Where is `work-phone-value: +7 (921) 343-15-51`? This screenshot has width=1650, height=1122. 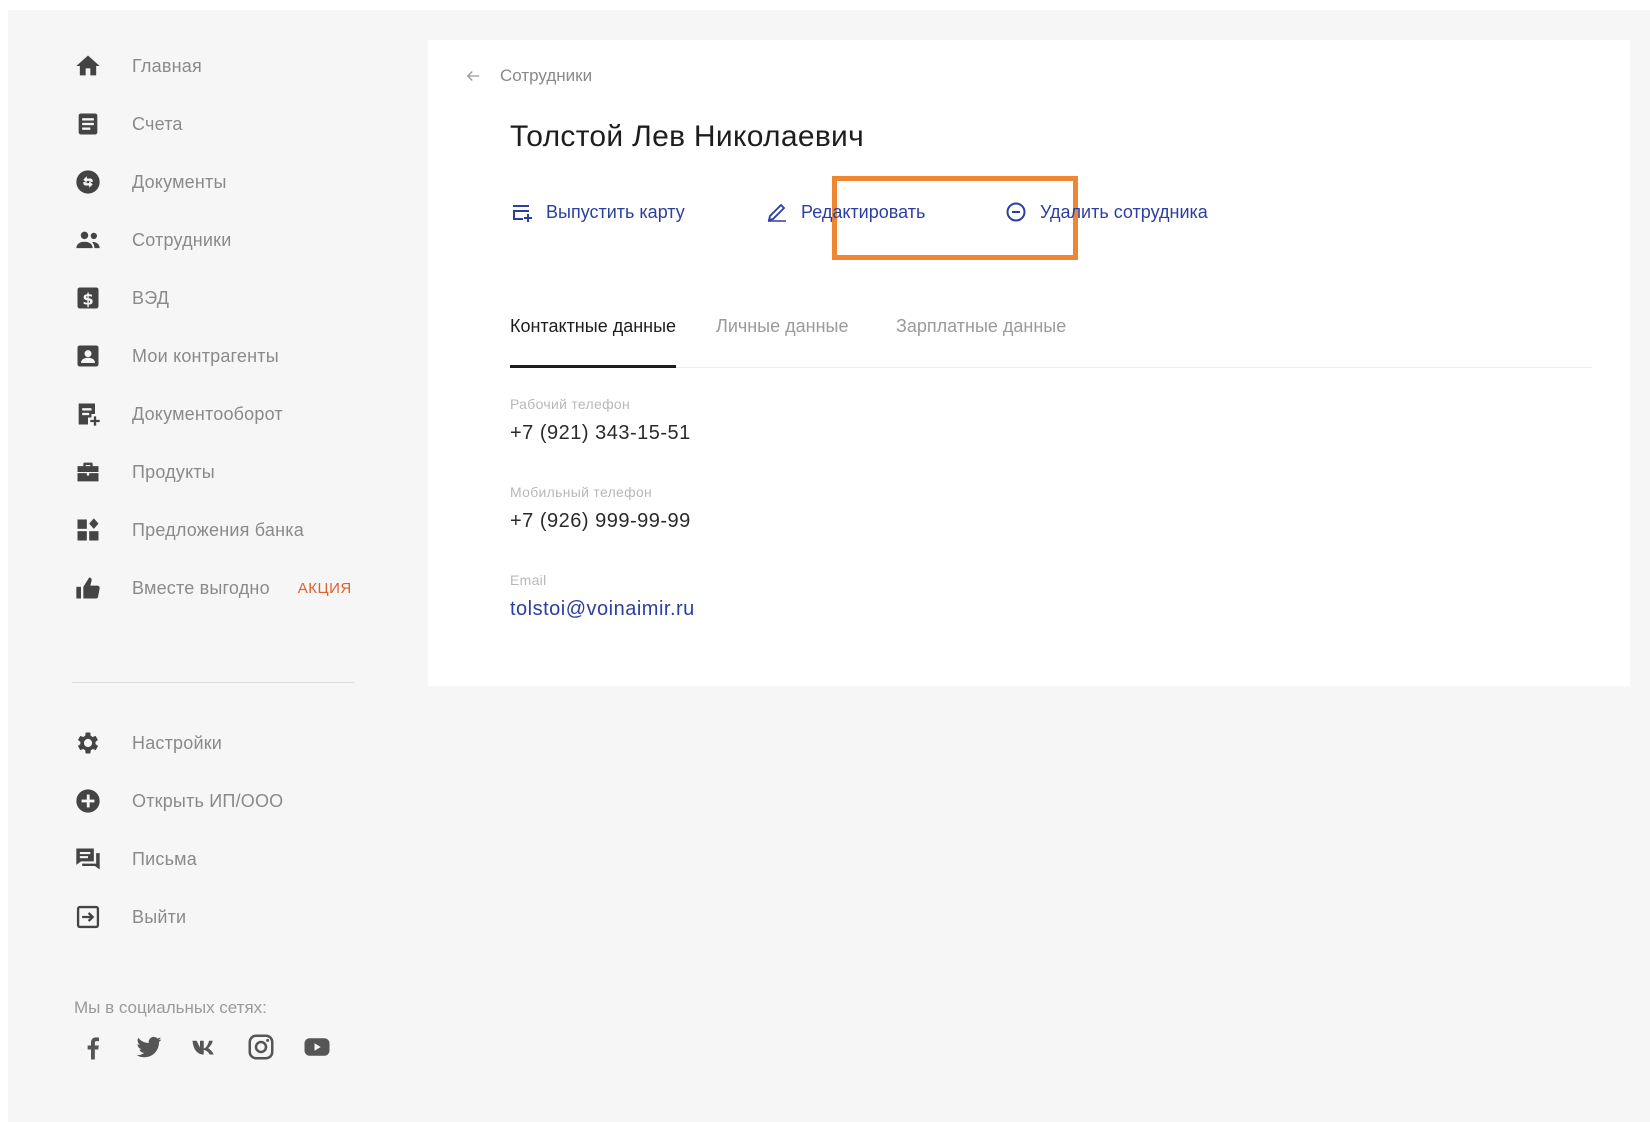
work-phone-value: +7 (921) 343-15-51 is located at coordinates (600, 433).